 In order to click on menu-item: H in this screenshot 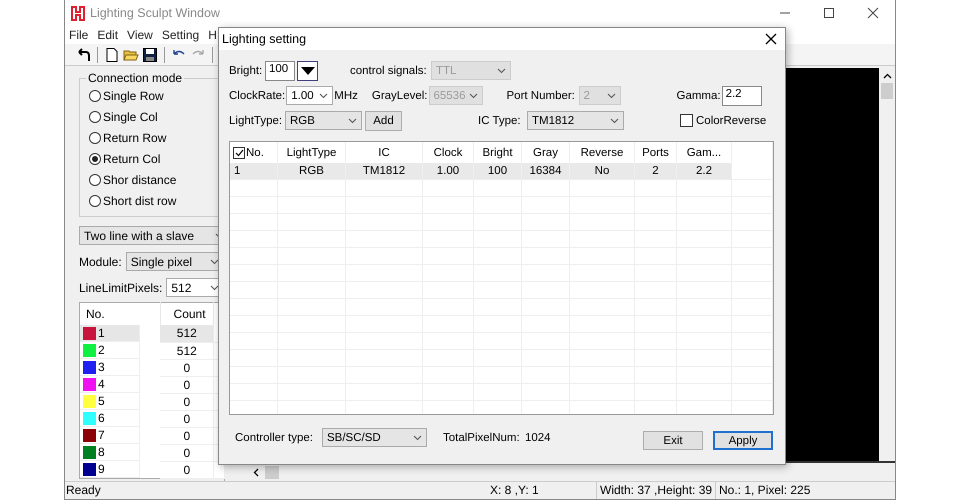, I will do `click(212, 35)`.